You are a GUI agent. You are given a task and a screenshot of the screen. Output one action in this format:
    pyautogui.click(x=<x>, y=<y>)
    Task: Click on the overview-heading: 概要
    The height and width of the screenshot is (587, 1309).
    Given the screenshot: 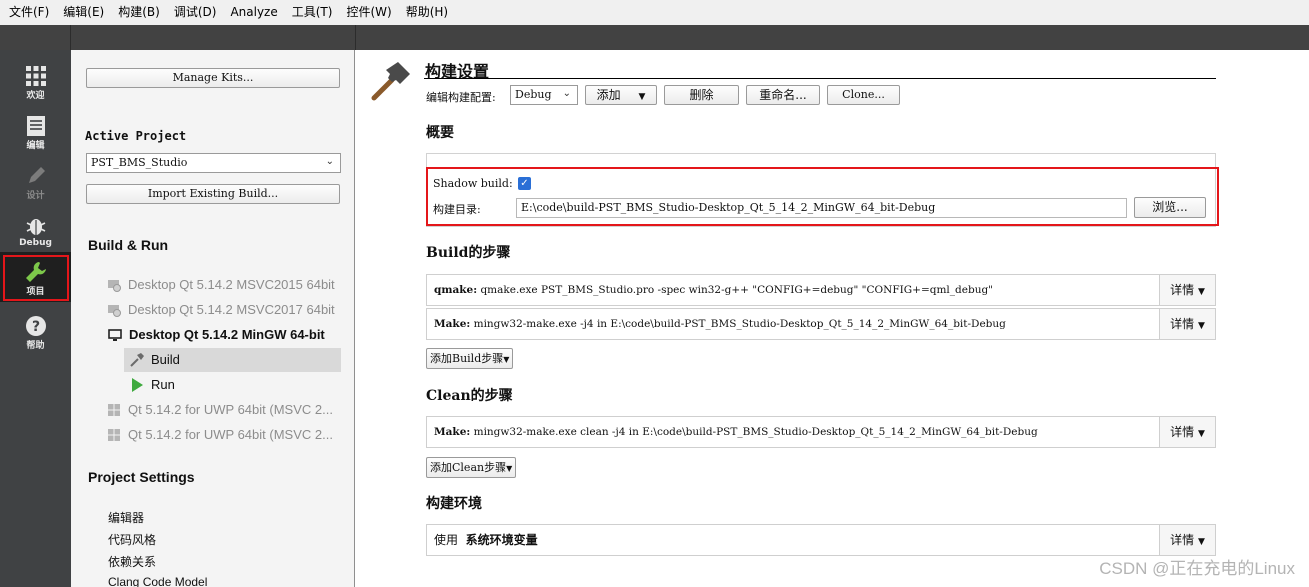 What is the action you would take?
    pyautogui.click(x=440, y=133)
    